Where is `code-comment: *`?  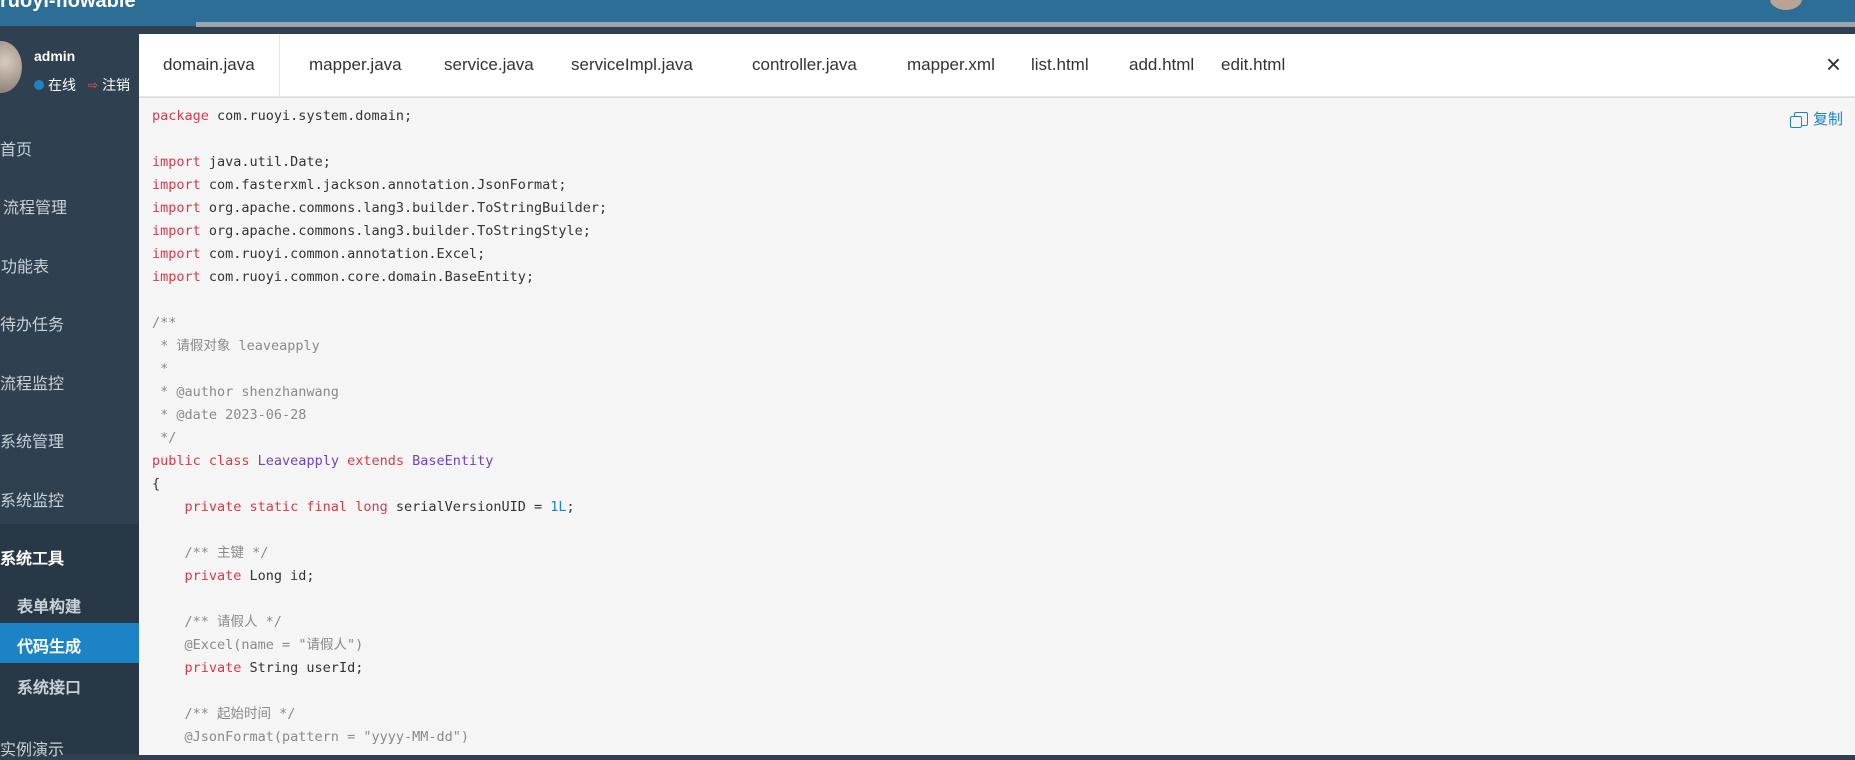 code-comment: * is located at coordinates (160, 369).